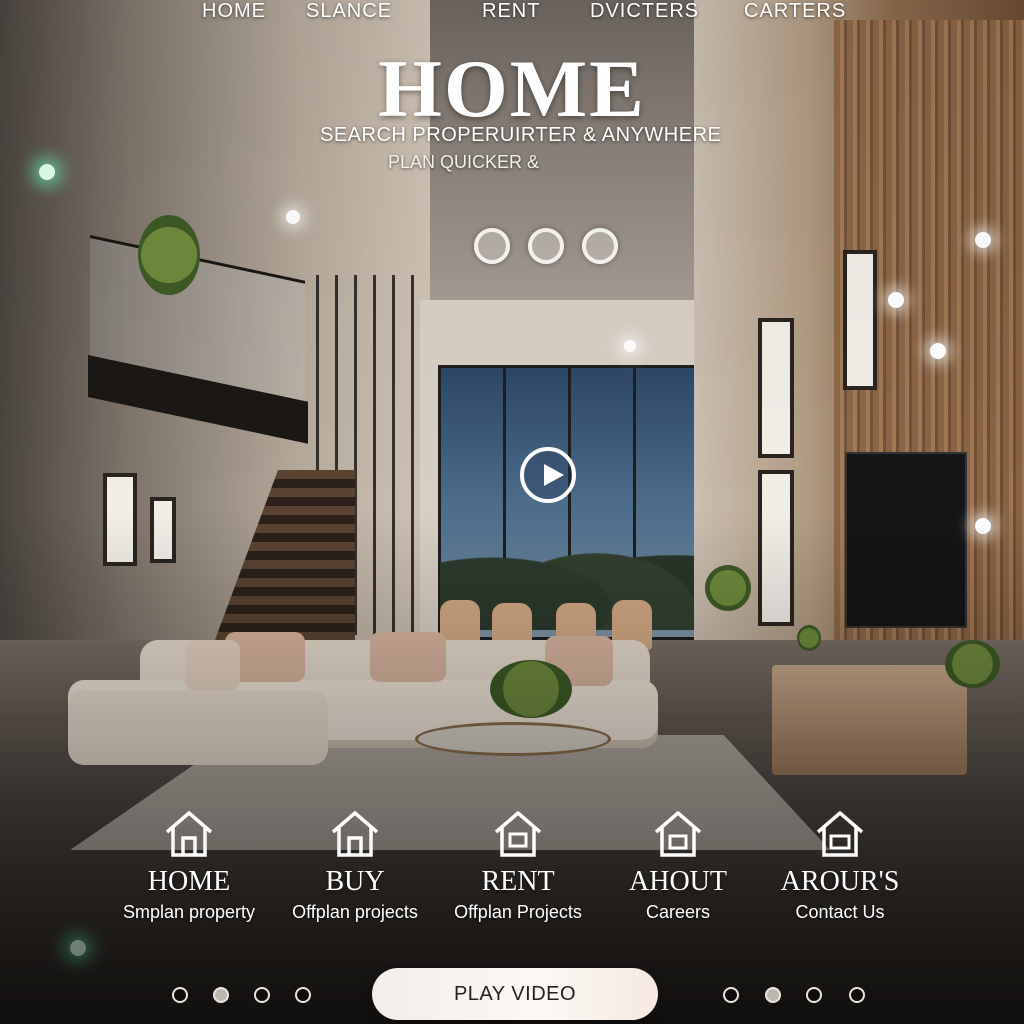  I want to click on nav-item-dvicters: DVICTERS, so click(644, 11).